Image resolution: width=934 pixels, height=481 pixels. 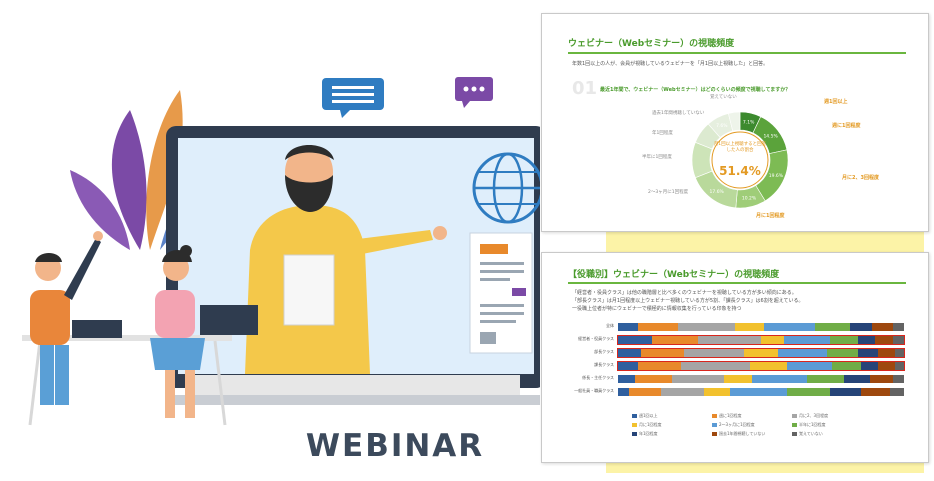 What do you see at coordinates (353, 98) in the screenshot?
I see `chat-bubble-icon` at bounding box center [353, 98].